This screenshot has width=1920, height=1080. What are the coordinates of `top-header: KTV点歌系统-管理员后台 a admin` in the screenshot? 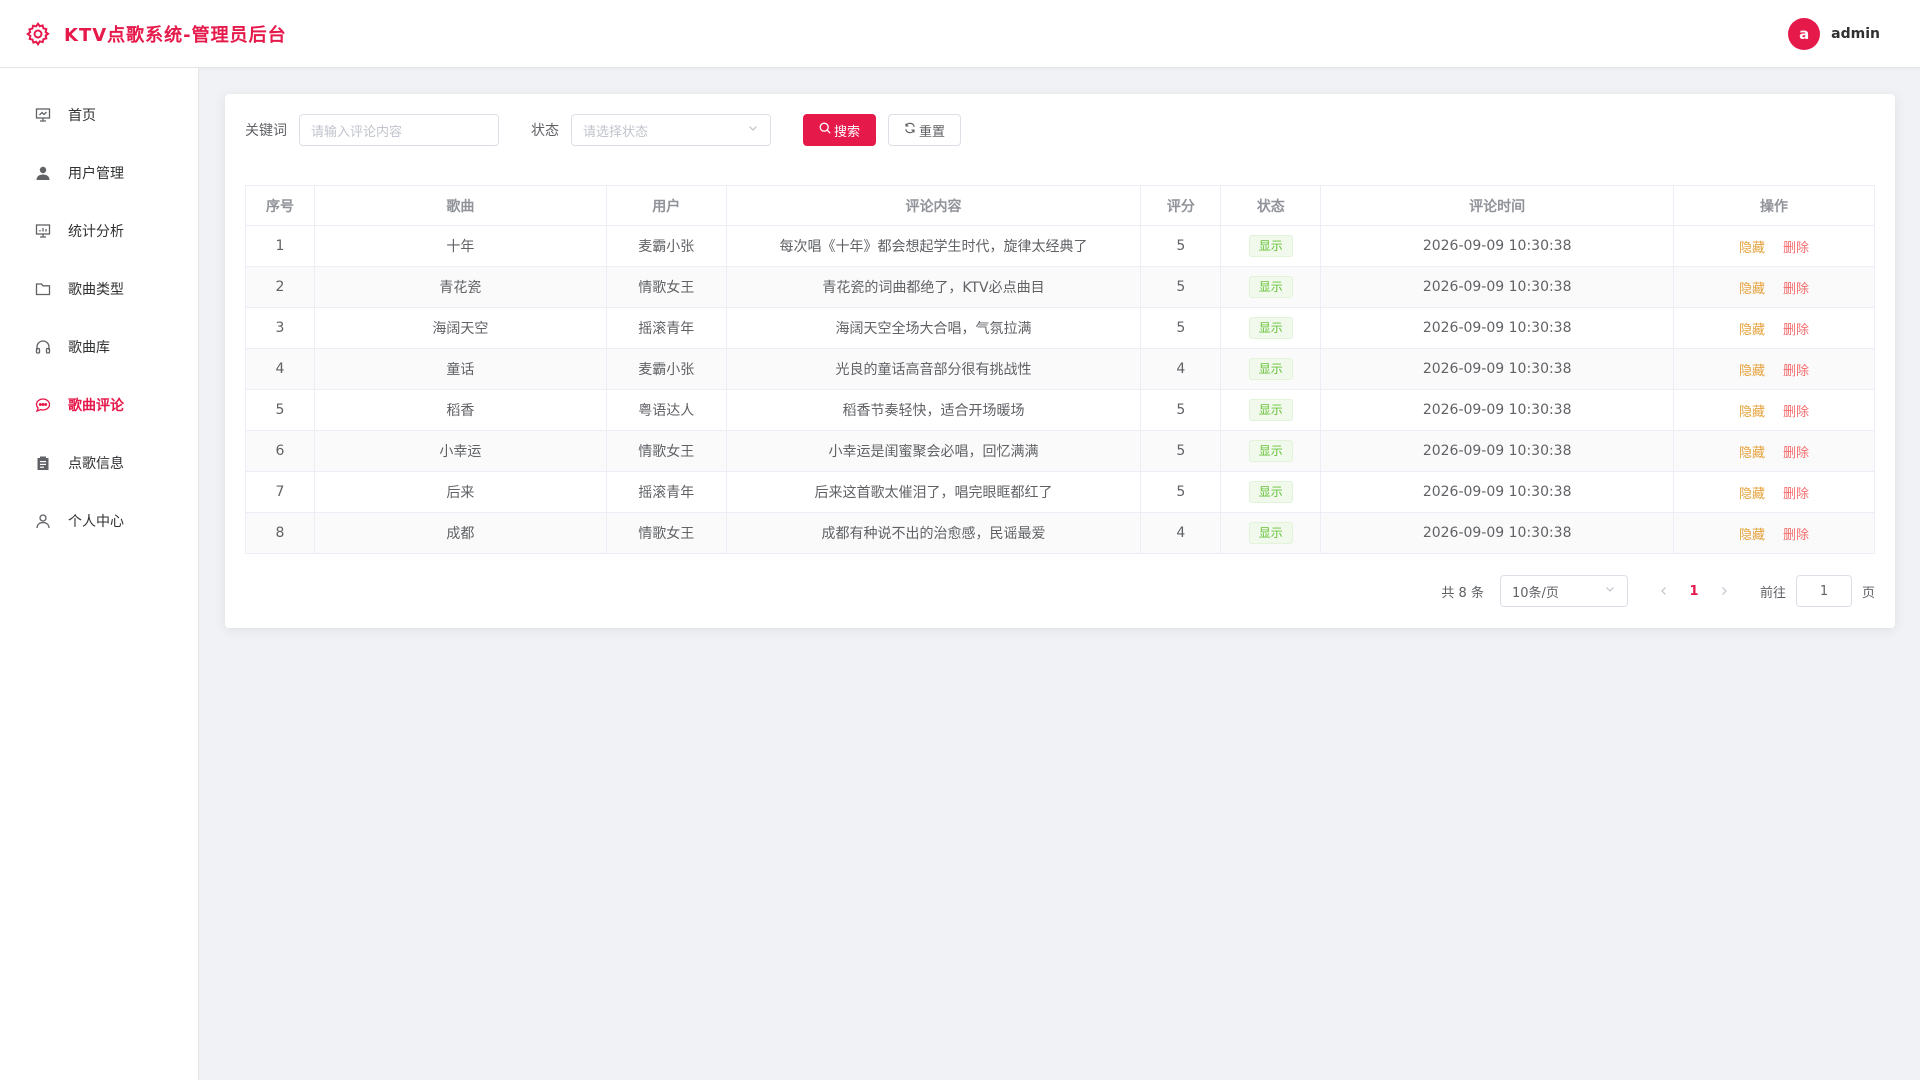 It's located at (960, 34).